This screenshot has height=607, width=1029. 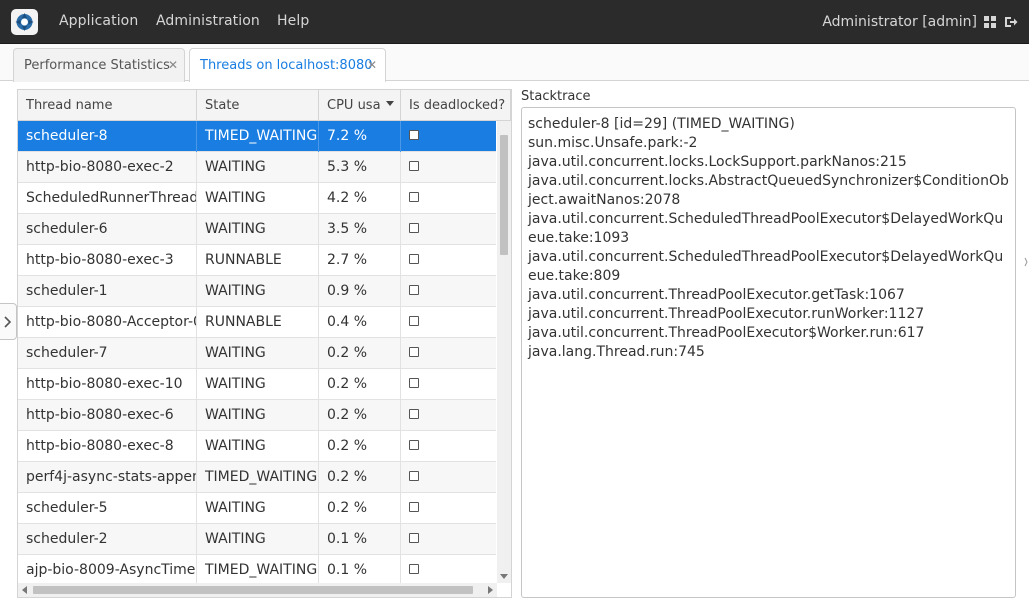 I want to click on cell-thread-name: scheduler-6, so click(x=107, y=229).